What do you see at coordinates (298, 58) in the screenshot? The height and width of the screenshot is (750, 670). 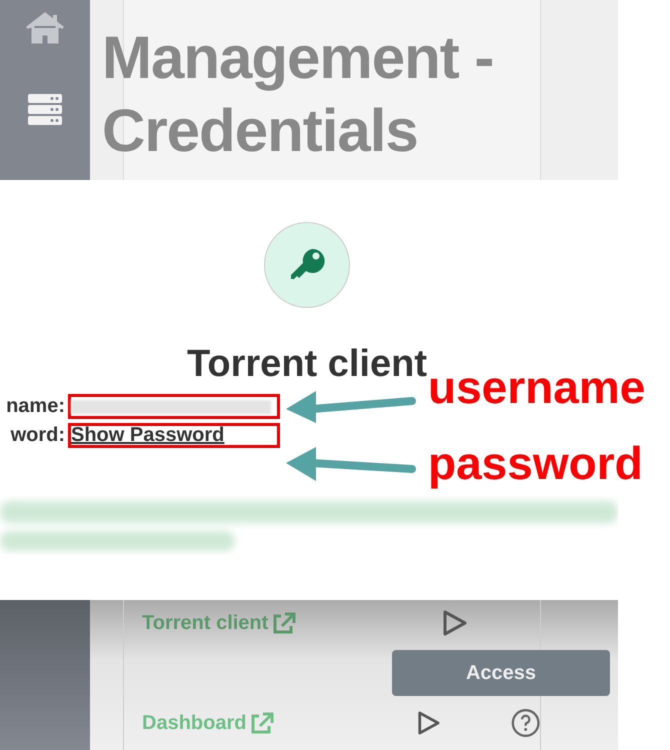 I see `page-title: Management -` at bounding box center [298, 58].